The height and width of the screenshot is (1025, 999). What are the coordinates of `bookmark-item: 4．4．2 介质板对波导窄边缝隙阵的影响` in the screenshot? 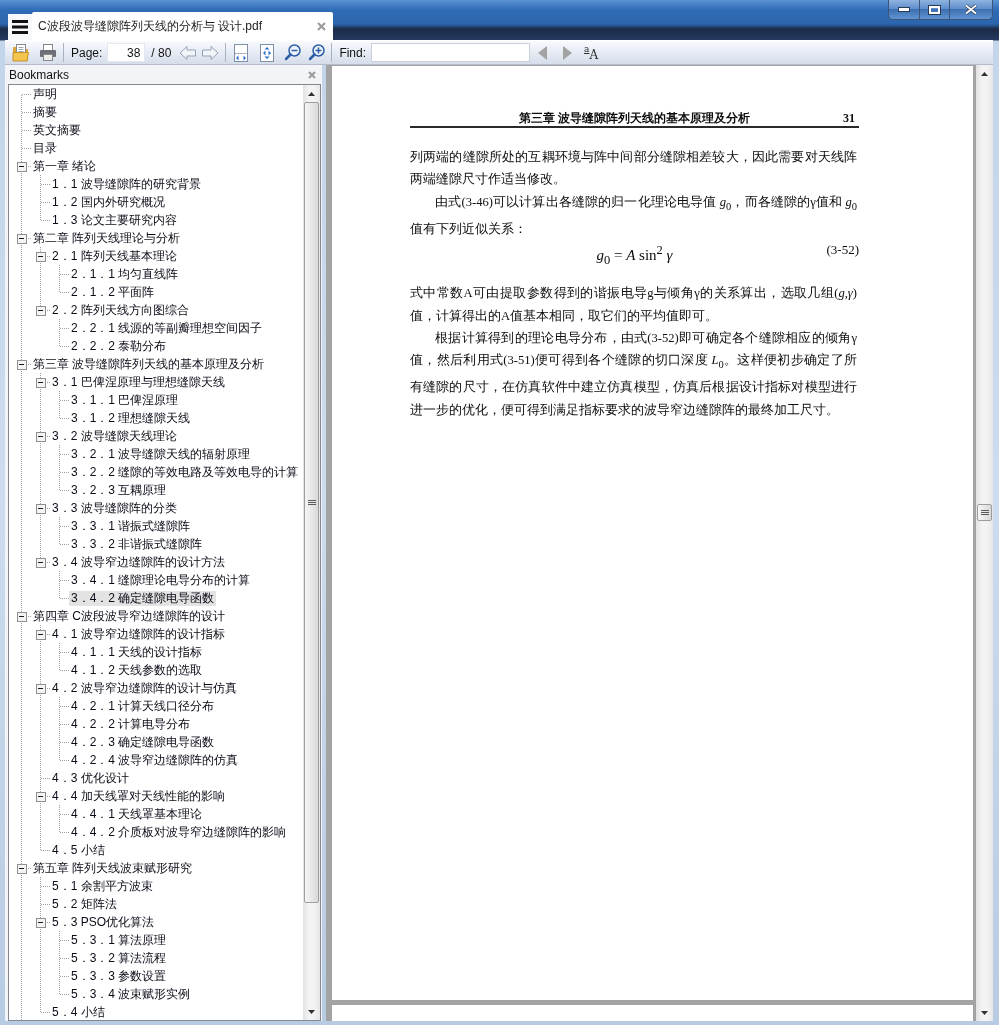 It's located at (179, 832).